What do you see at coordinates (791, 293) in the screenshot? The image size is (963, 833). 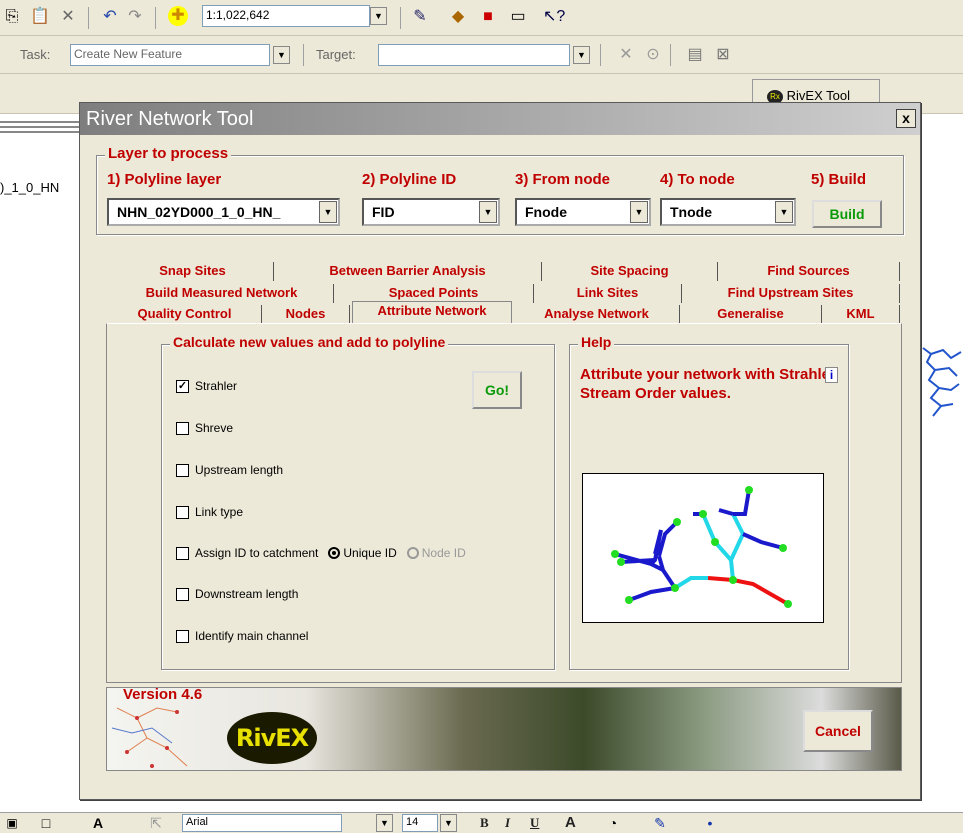 I see `tab-find-upstream-sites: Find Upstream Sites` at bounding box center [791, 293].